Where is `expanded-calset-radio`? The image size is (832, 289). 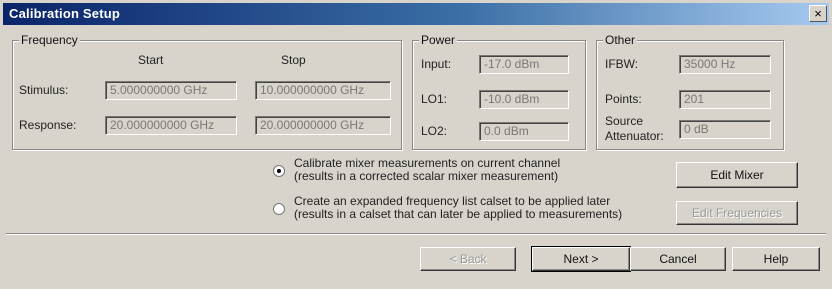
expanded-calset-radio is located at coordinates (279, 209).